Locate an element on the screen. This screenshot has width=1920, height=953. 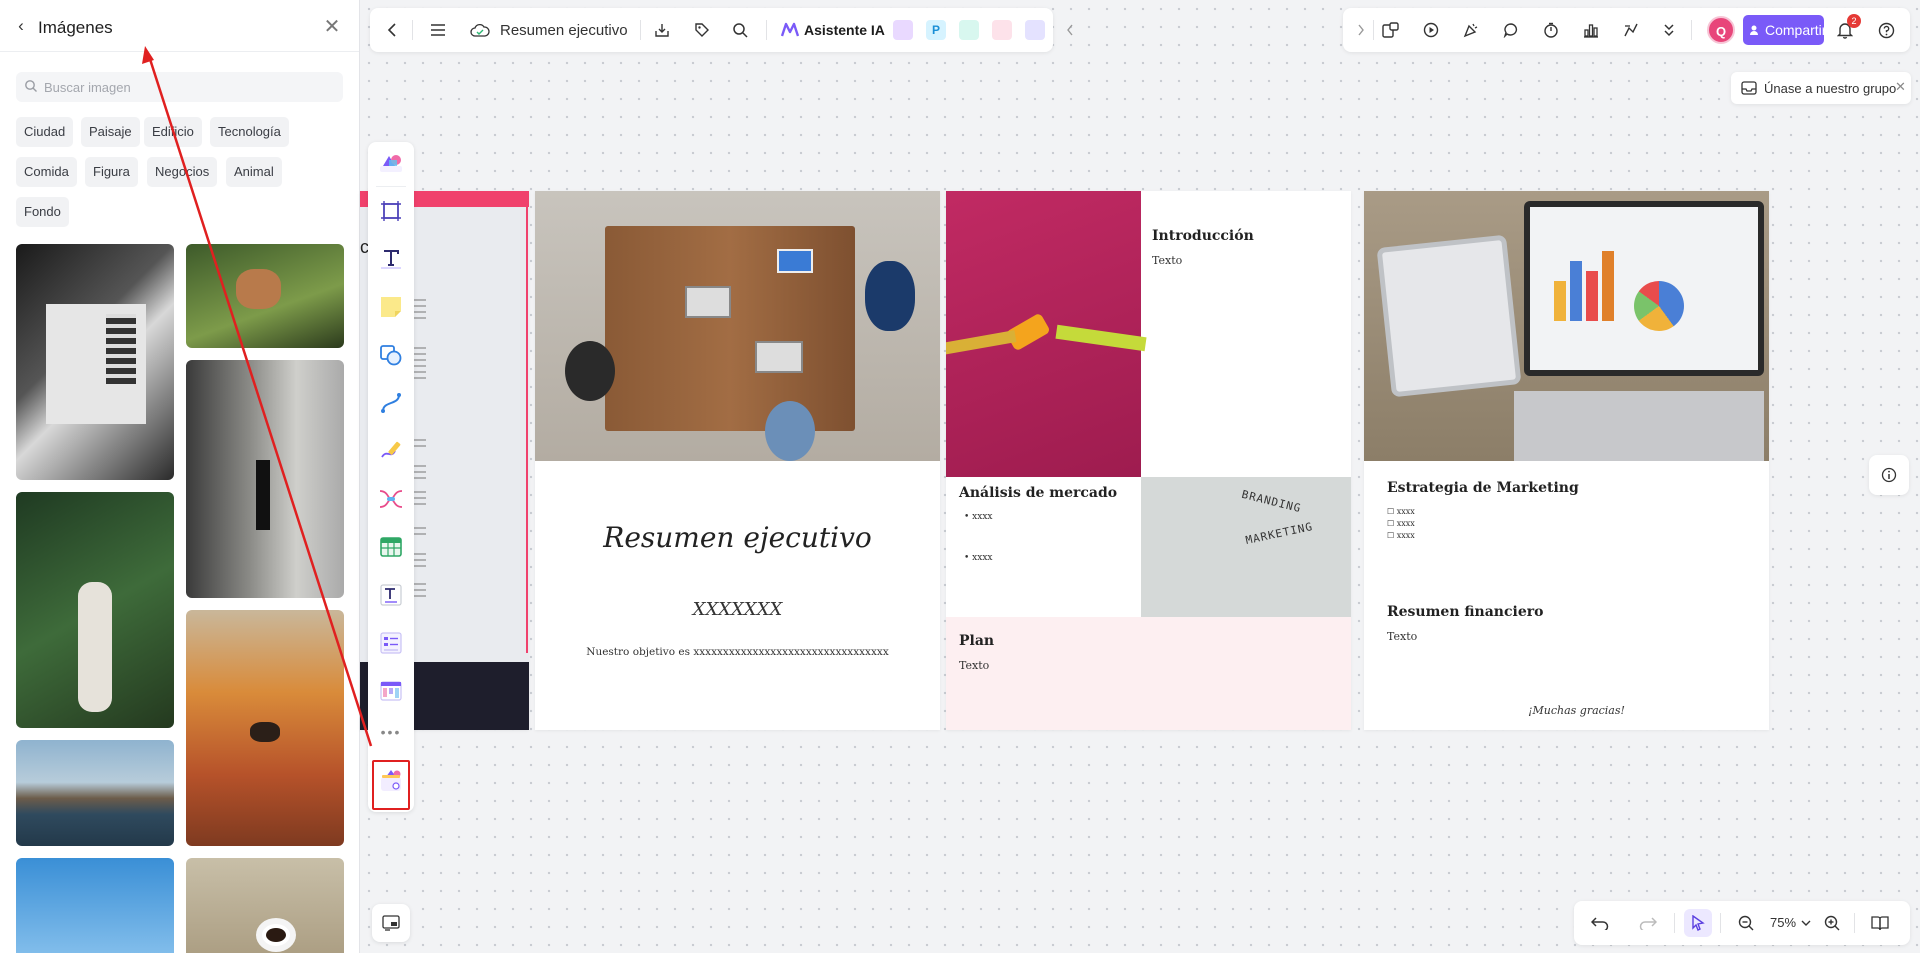
search-box is located at coordinates (179, 87).